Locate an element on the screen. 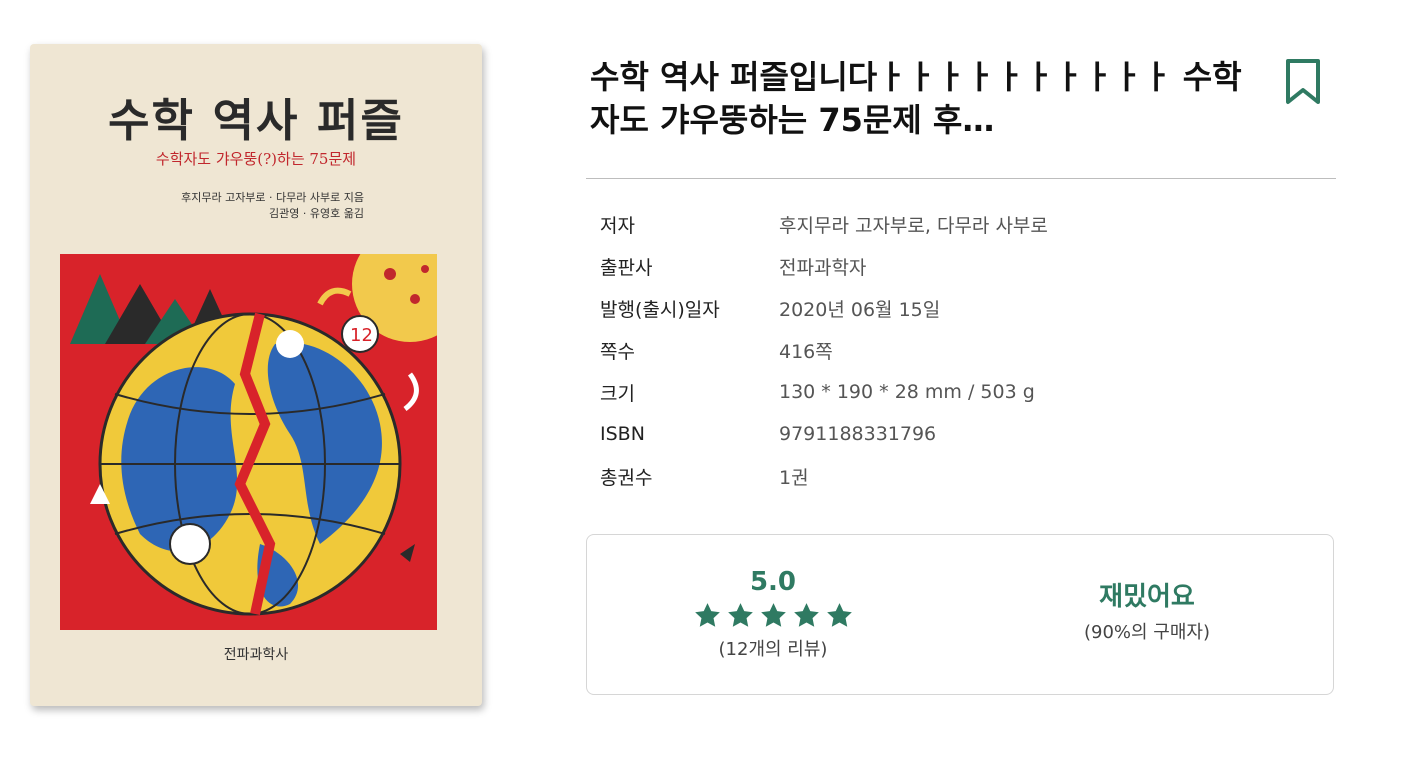 The height and width of the screenshot is (778, 1401). score-column: 5.0 (12개의 리뷰) is located at coordinates (773, 613).